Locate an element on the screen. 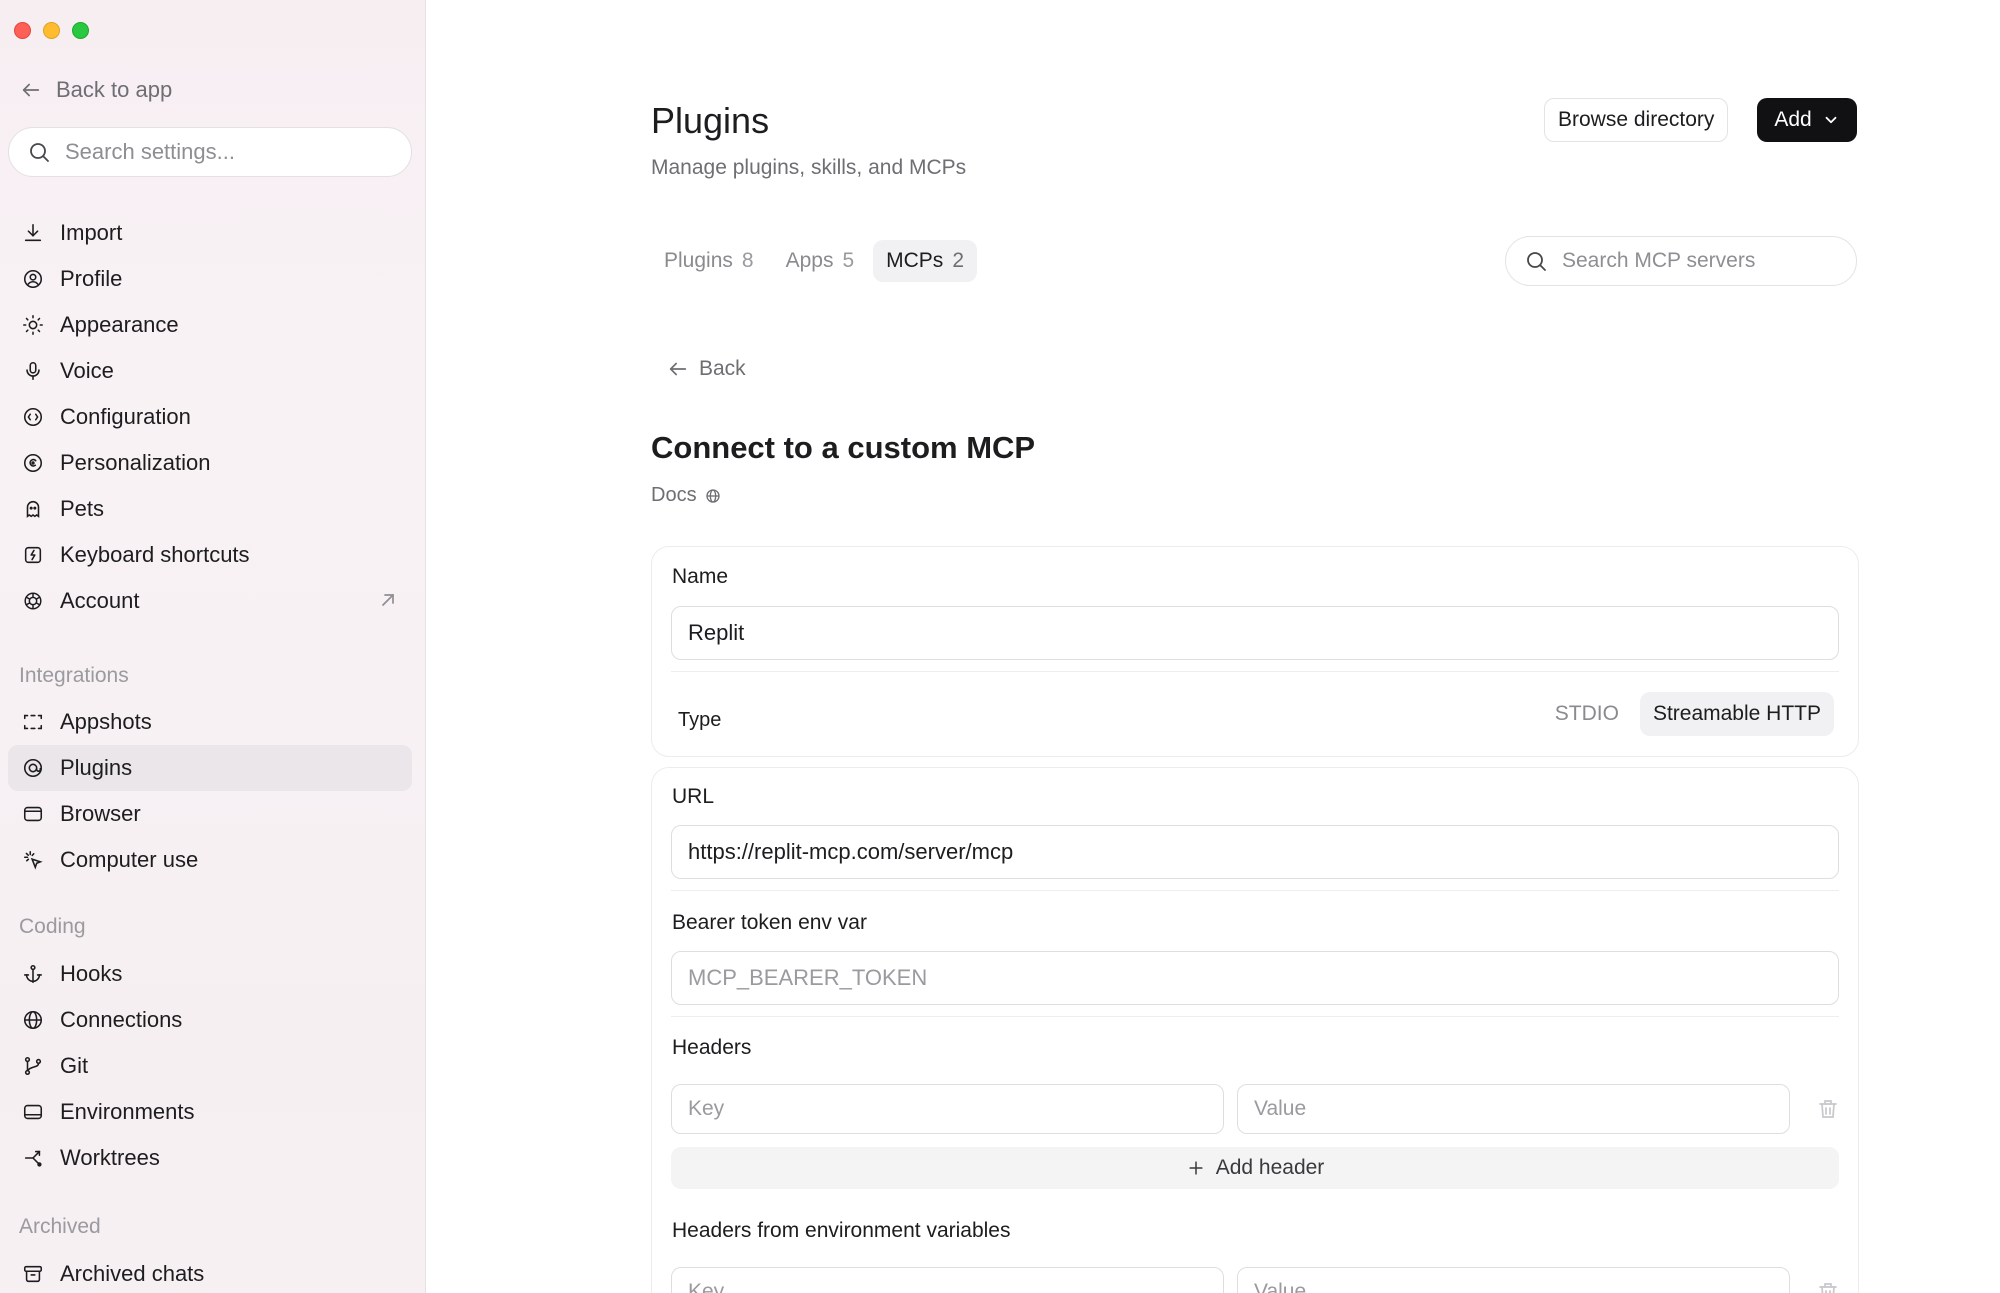  config-icon is located at coordinates (33, 417).